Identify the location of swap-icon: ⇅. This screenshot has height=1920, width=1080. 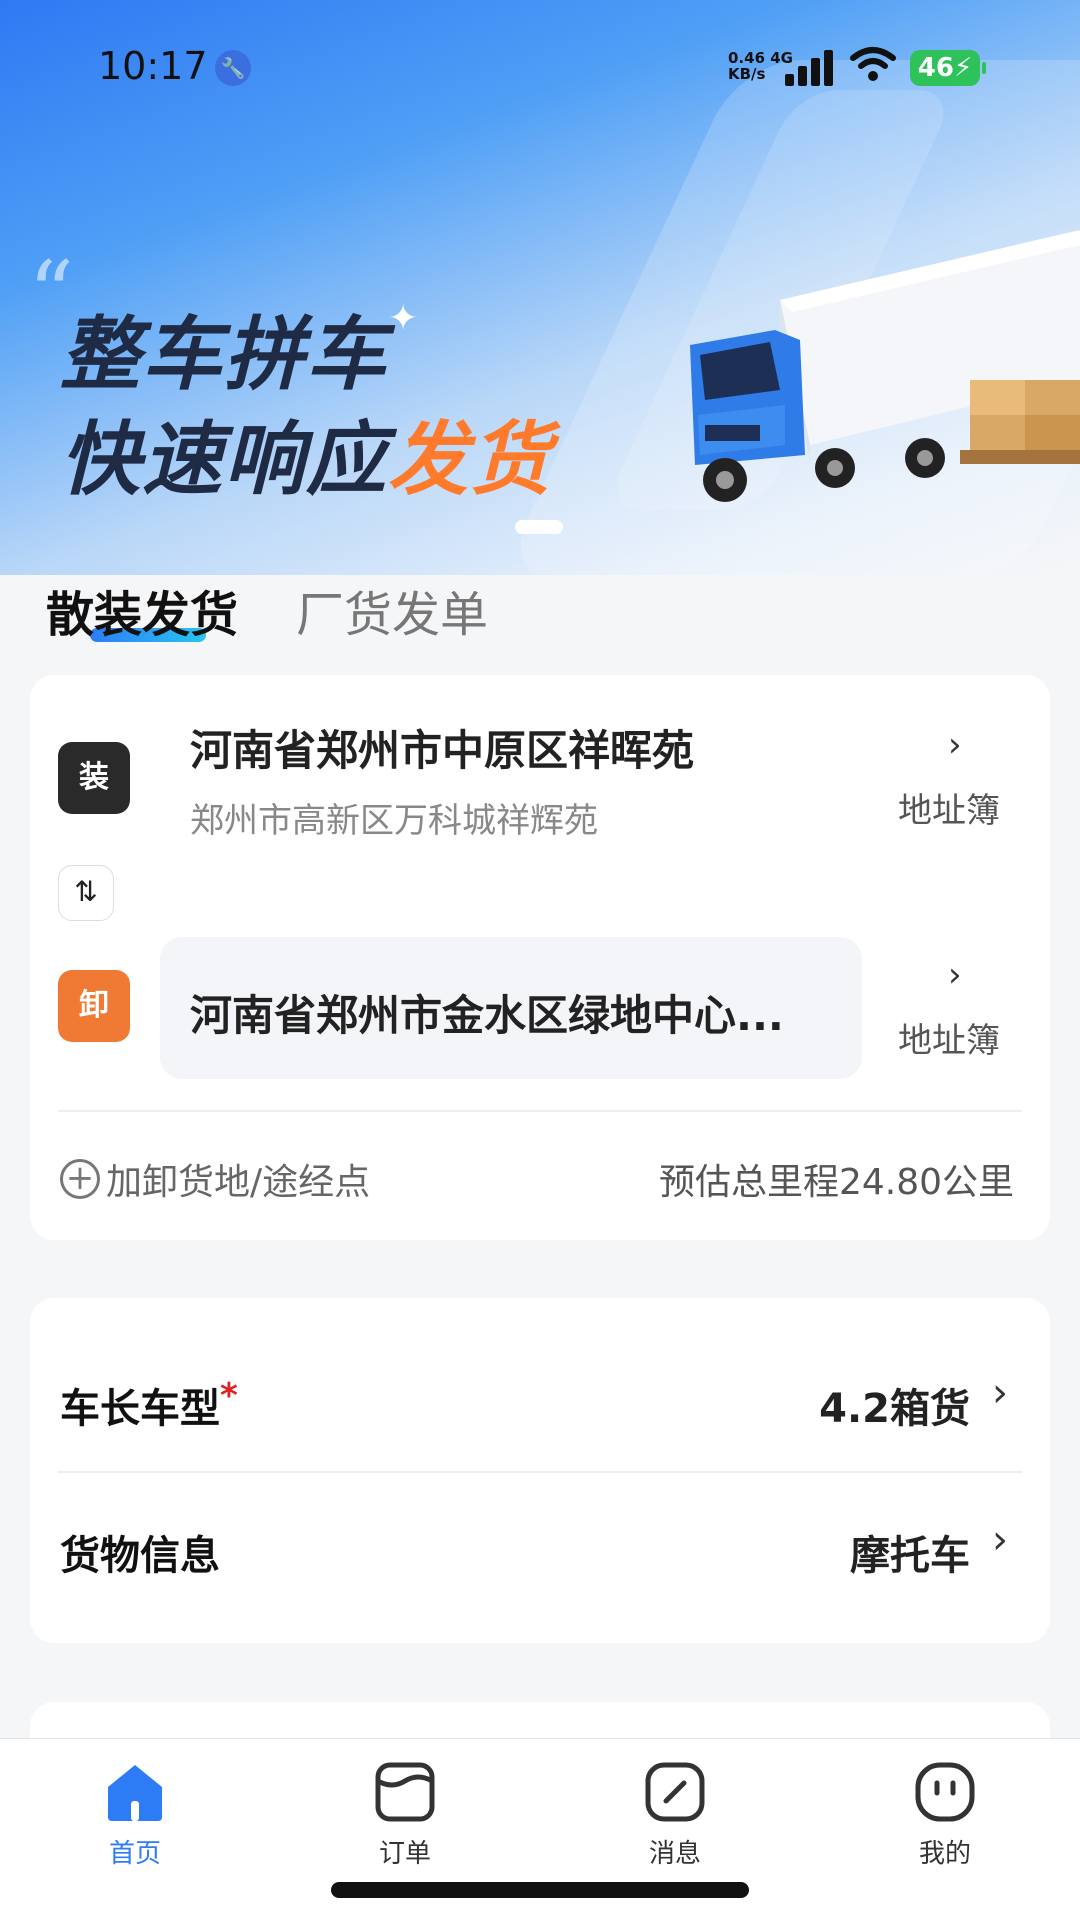
(86, 893).